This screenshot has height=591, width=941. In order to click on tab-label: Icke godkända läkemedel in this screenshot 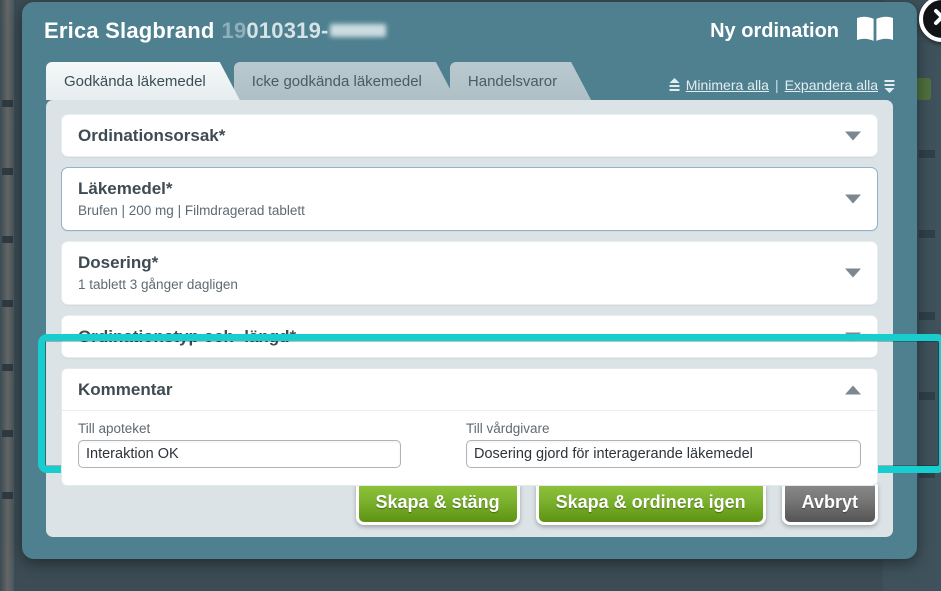, I will do `click(336, 81)`.